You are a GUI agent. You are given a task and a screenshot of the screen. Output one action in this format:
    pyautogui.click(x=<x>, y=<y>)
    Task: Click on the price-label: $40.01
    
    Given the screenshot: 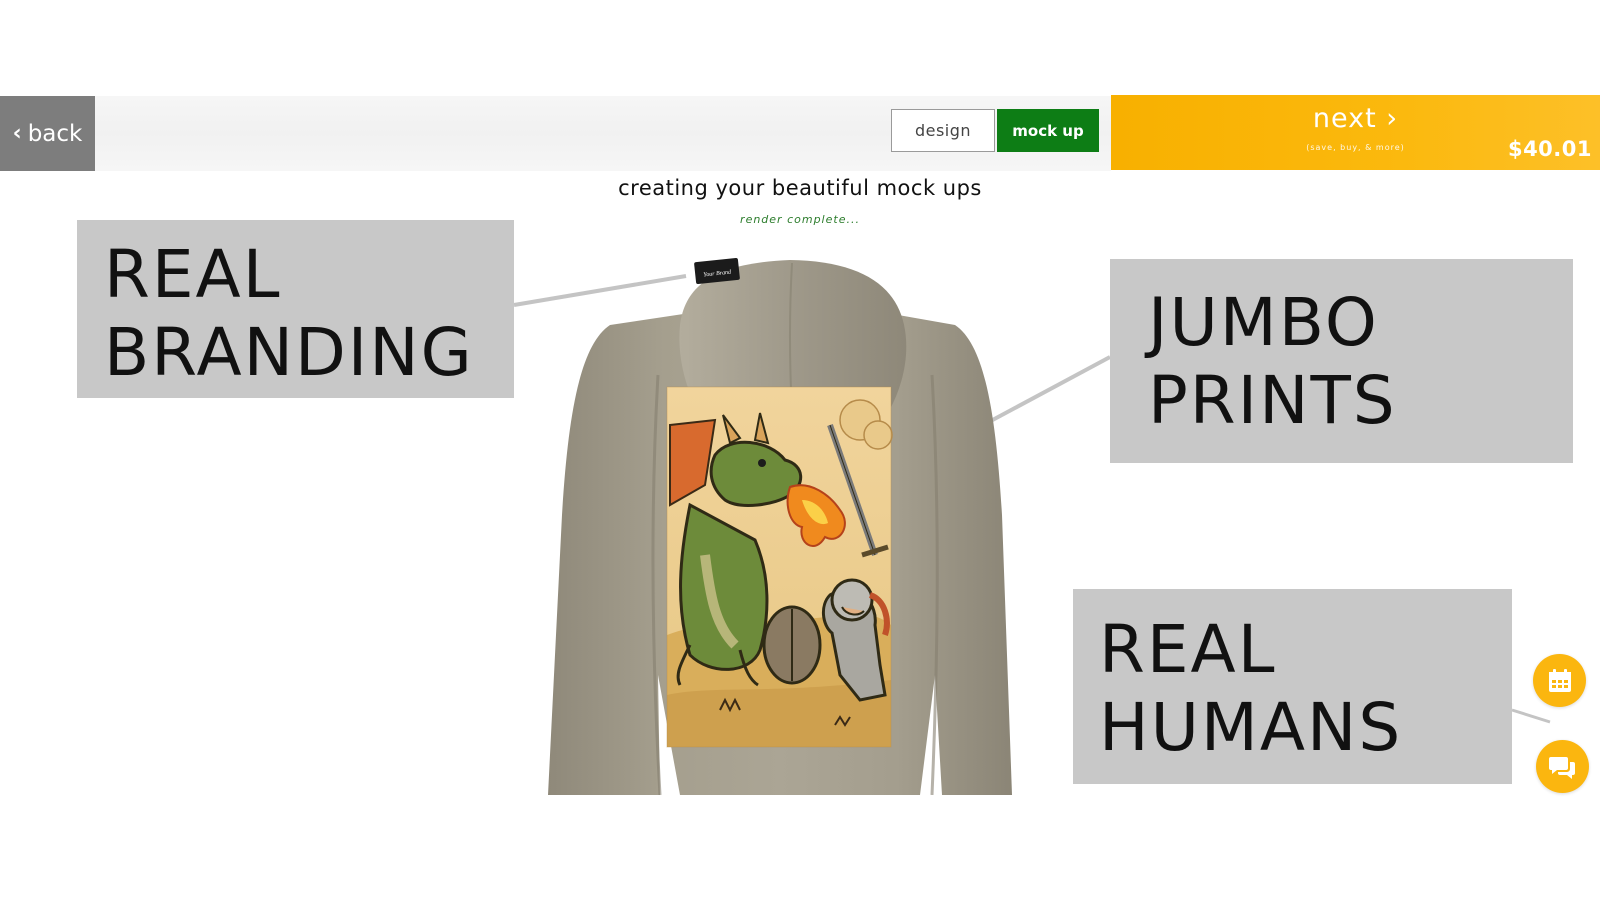 What is the action you would take?
    pyautogui.click(x=1549, y=149)
    